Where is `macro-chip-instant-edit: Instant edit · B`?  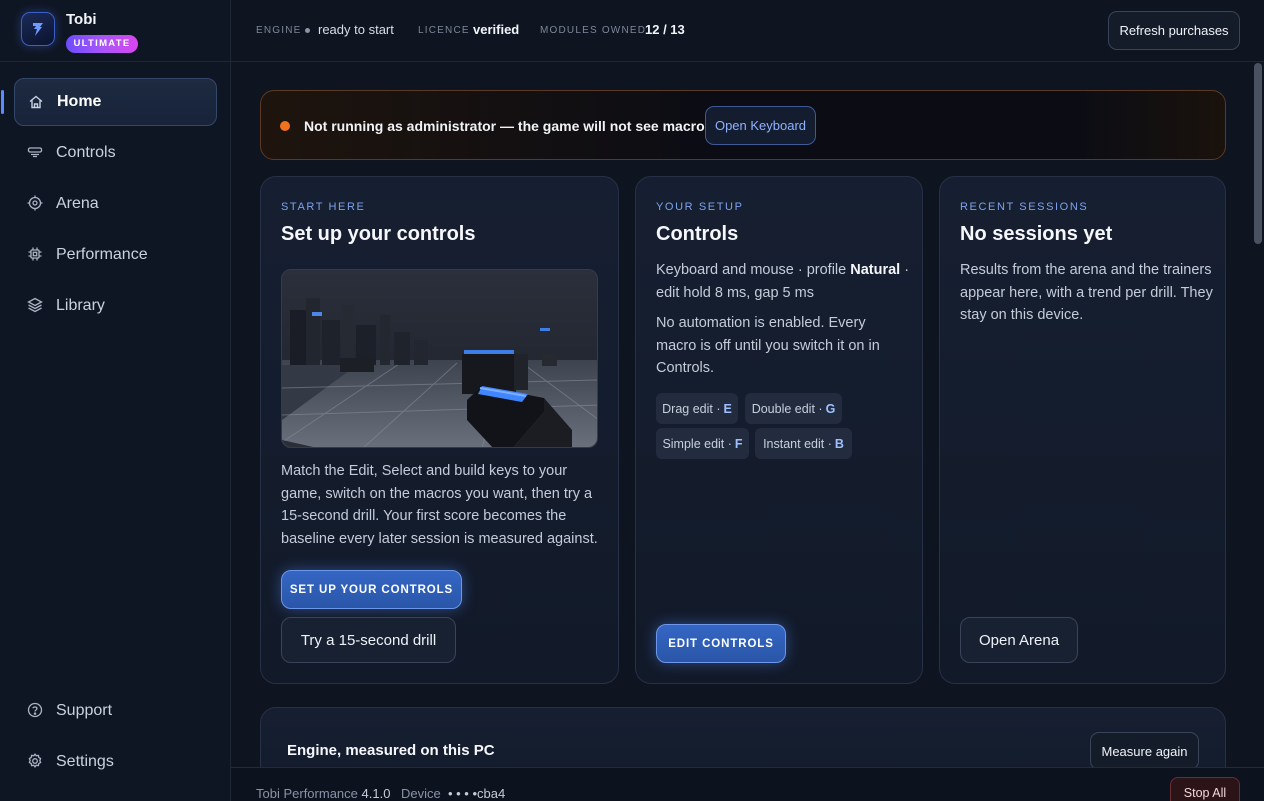 macro-chip-instant-edit: Instant edit · B is located at coordinates (803, 443).